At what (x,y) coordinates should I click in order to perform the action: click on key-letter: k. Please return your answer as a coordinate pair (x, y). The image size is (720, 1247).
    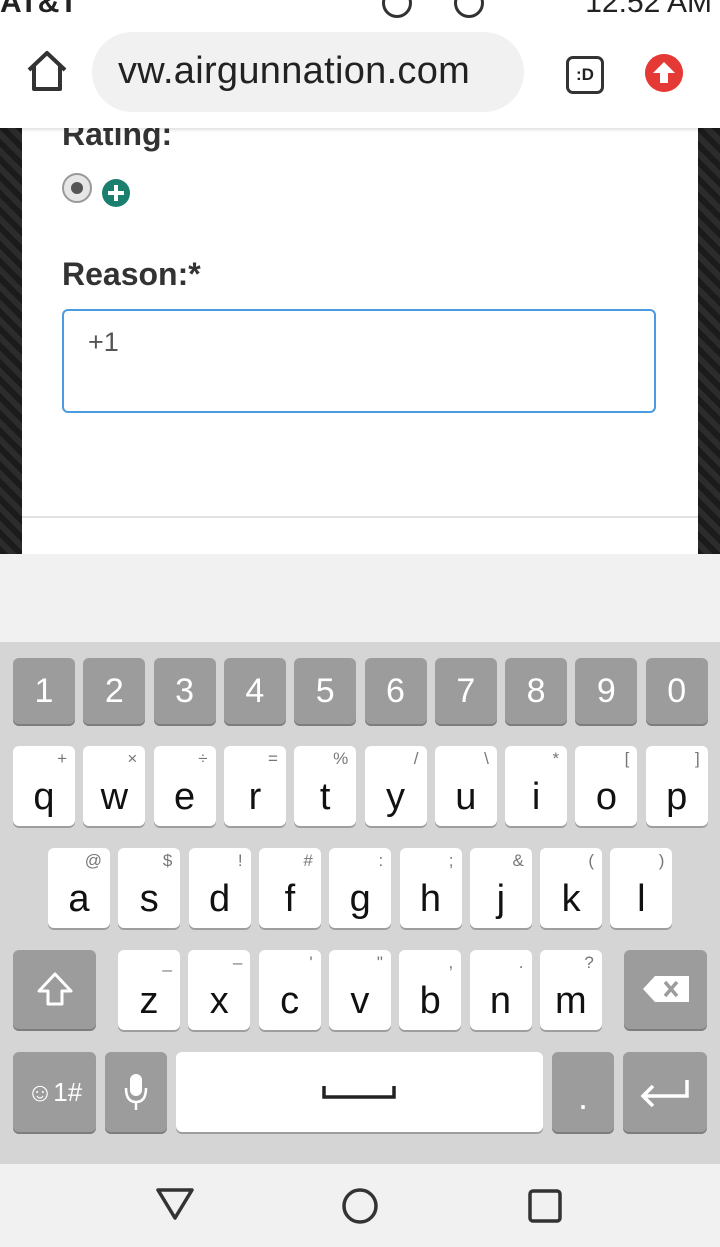
    Looking at the image, I should click on (571, 899).